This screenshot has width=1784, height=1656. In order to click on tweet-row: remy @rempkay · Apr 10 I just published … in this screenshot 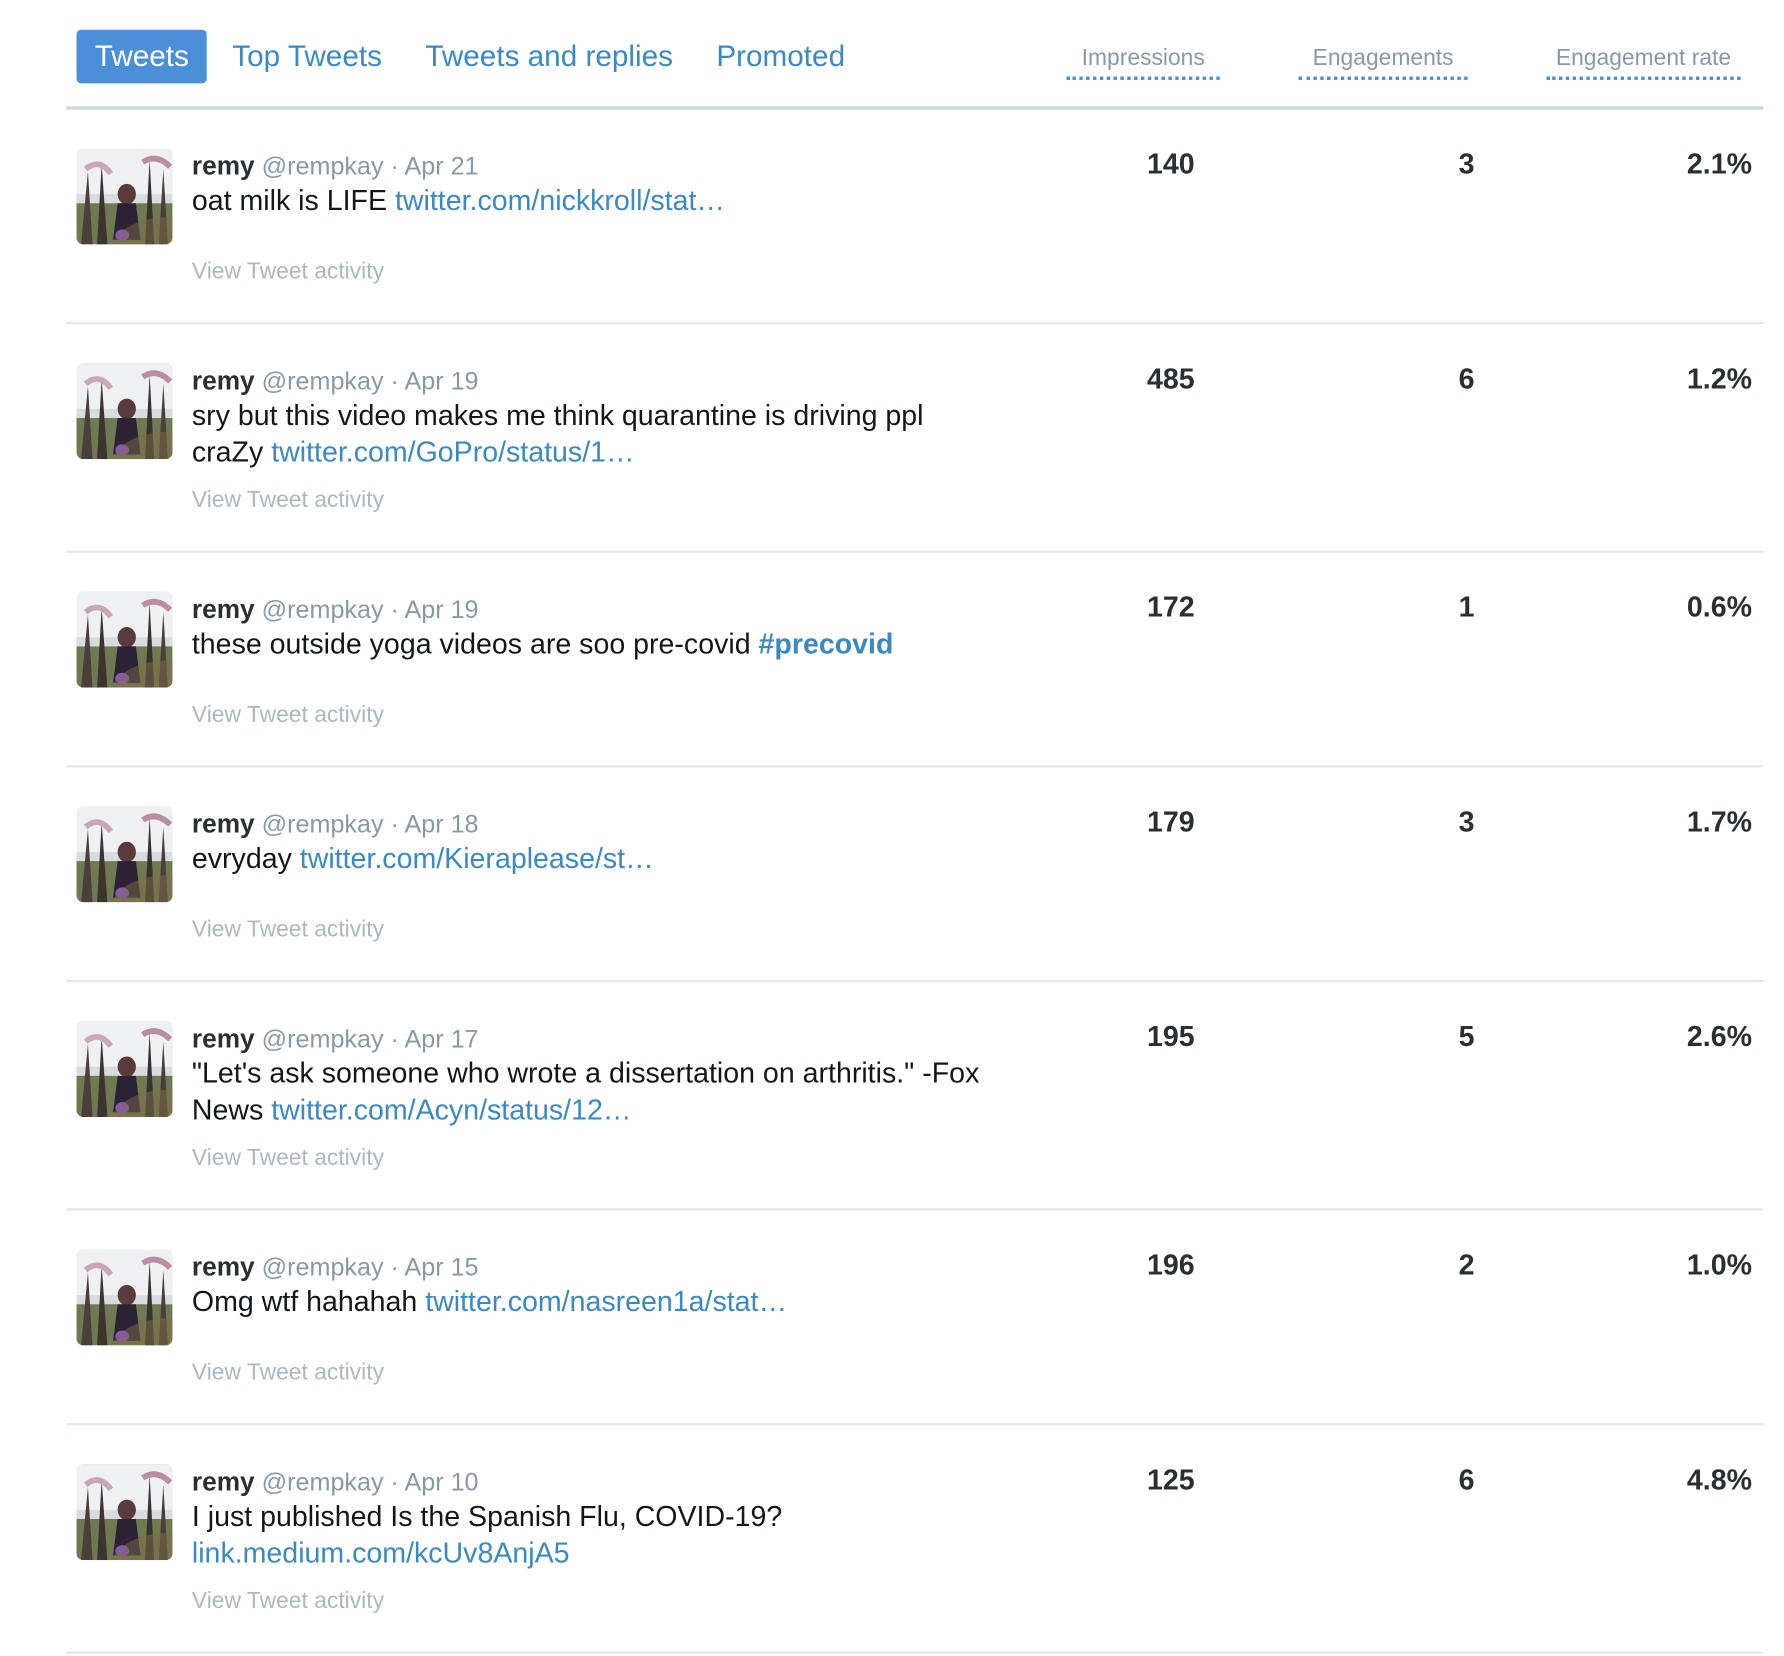, I will do `click(915, 1539)`.